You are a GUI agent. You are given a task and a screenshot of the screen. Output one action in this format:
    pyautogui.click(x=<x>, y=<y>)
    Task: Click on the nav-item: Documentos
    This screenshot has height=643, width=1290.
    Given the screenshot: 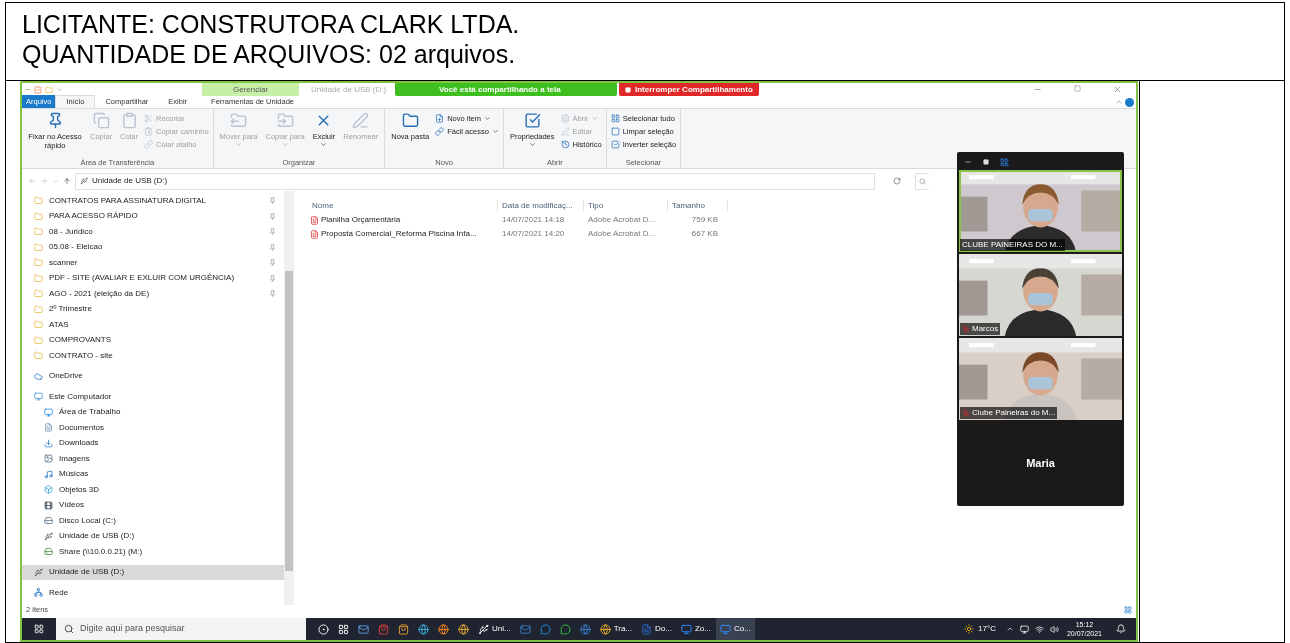 What is the action you would take?
    pyautogui.click(x=153, y=428)
    